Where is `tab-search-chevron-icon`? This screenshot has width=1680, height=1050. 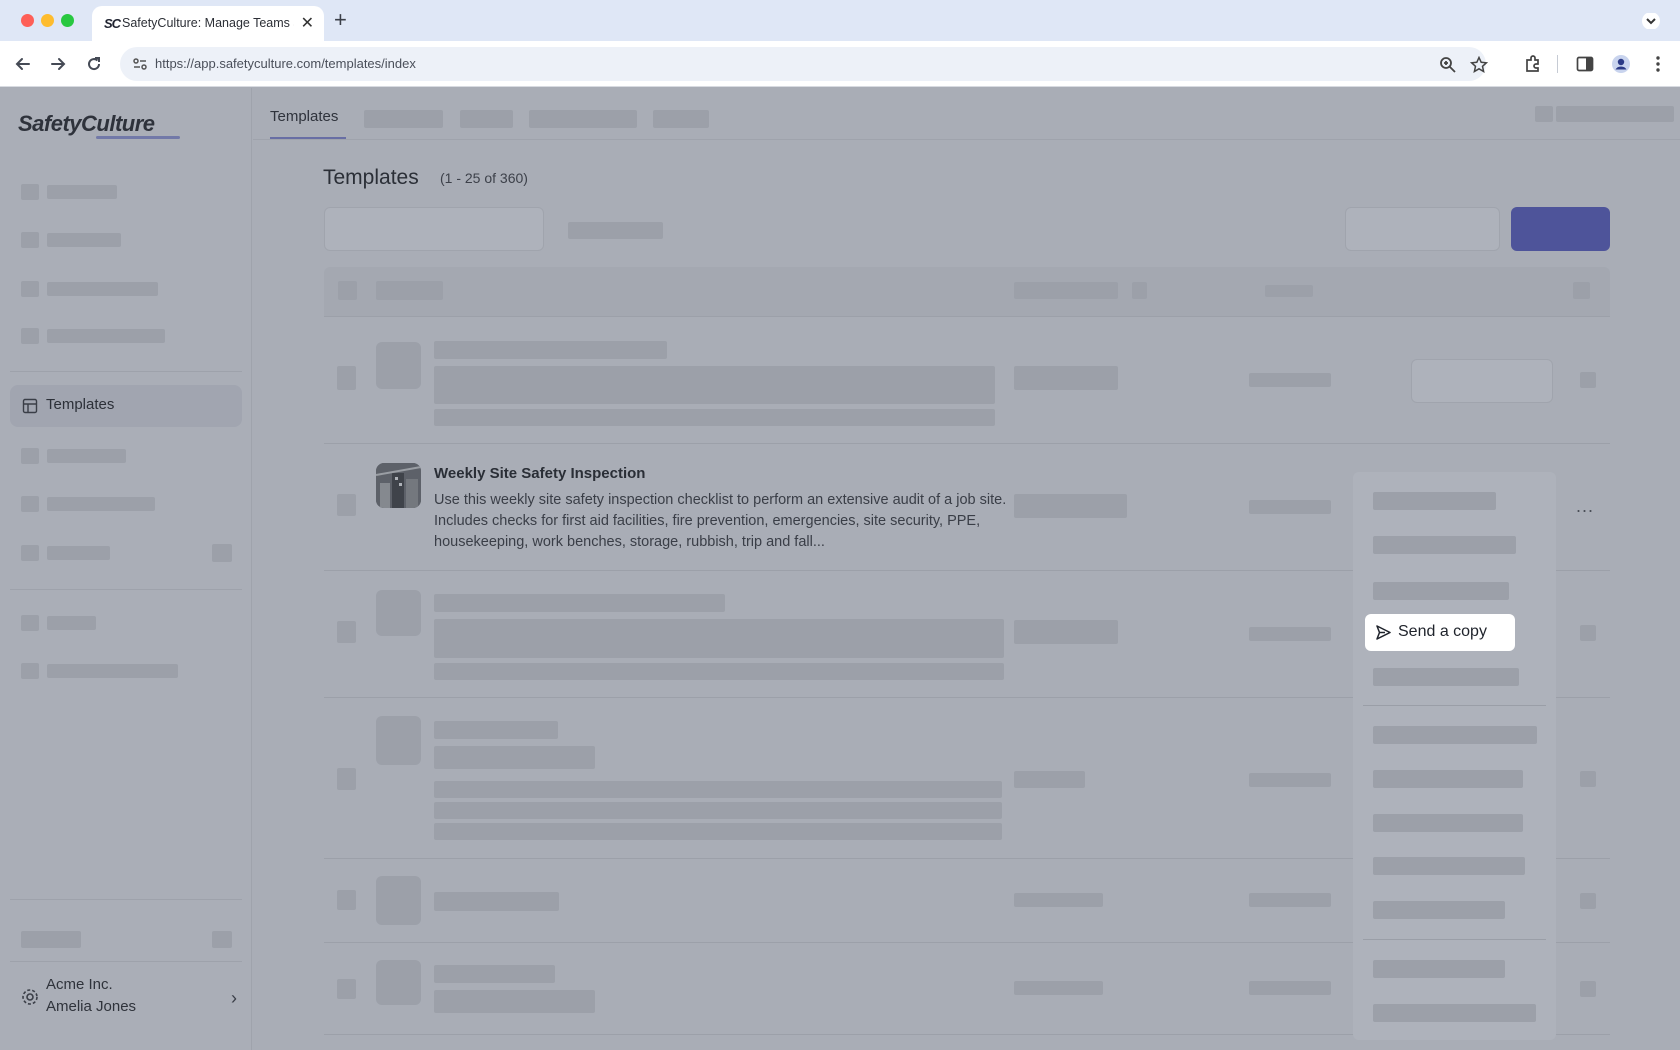
tab-search-chevron-icon is located at coordinates (1651, 21).